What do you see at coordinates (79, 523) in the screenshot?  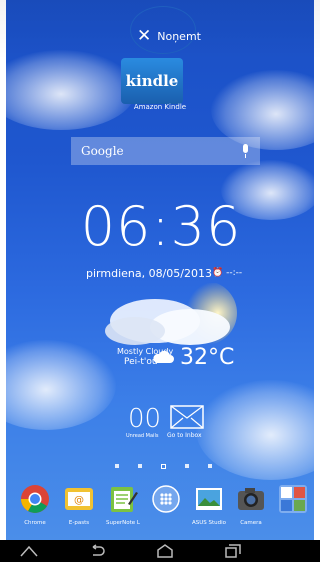 I see `dock-app-label: E-pasts` at bounding box center [79, 523].